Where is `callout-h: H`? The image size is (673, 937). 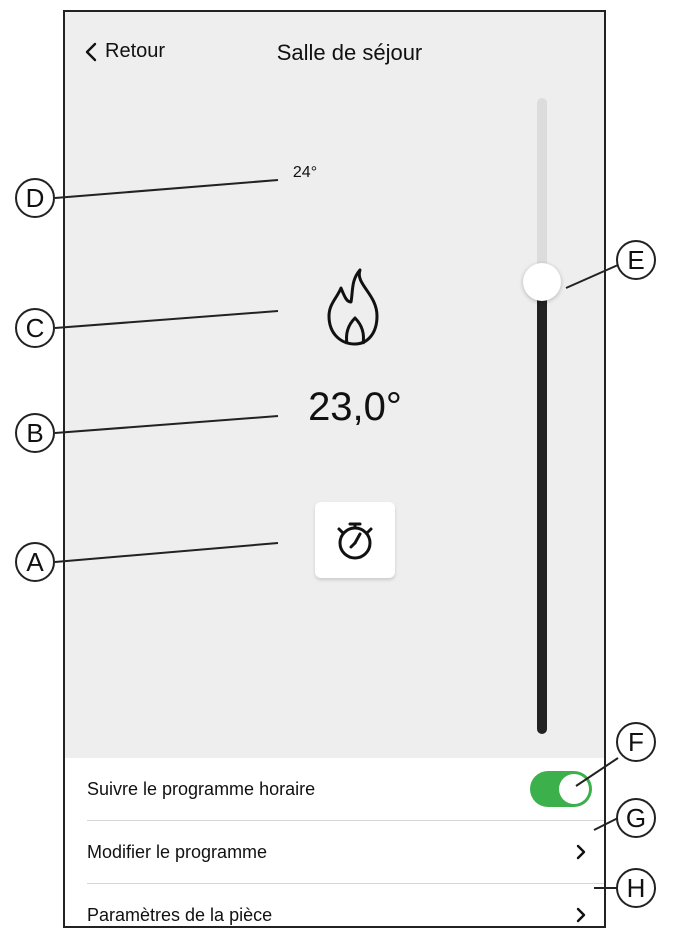 callout-h: H is located at coordinates (636, 888).